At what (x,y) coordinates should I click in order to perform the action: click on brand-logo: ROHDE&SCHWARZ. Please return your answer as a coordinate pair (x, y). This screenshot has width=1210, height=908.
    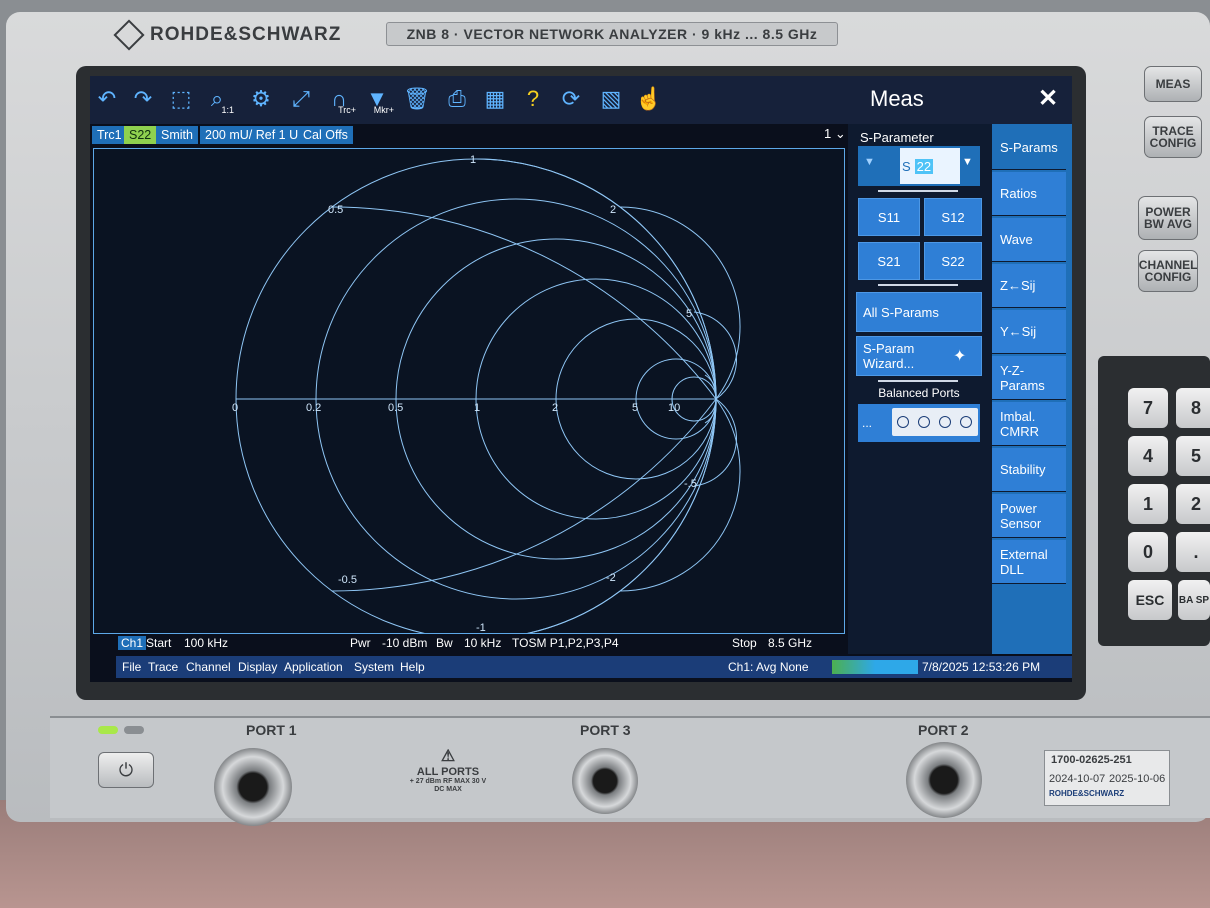
    Looking at the image, I should click on (227, 35).